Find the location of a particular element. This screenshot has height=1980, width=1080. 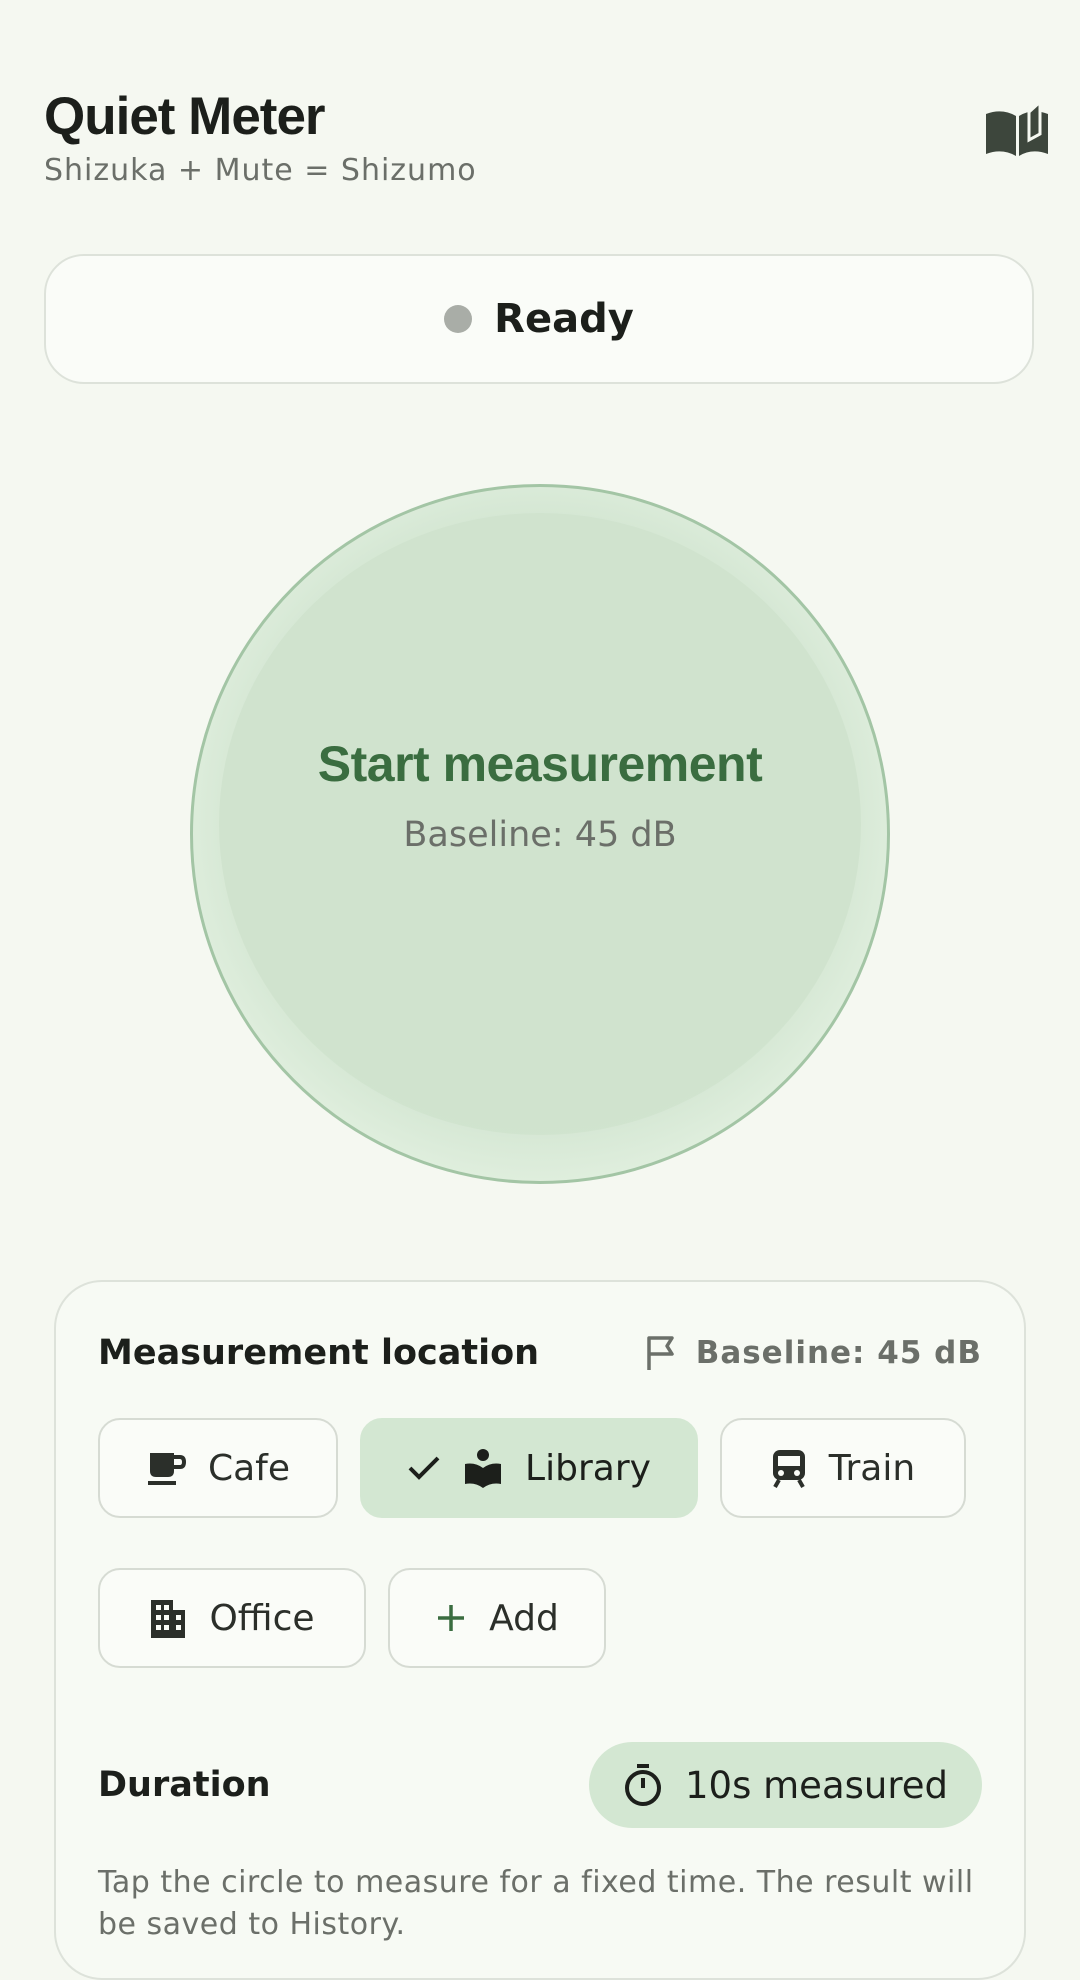

chip-cafe-label: Cafe is located at coordinates (249, 1468).